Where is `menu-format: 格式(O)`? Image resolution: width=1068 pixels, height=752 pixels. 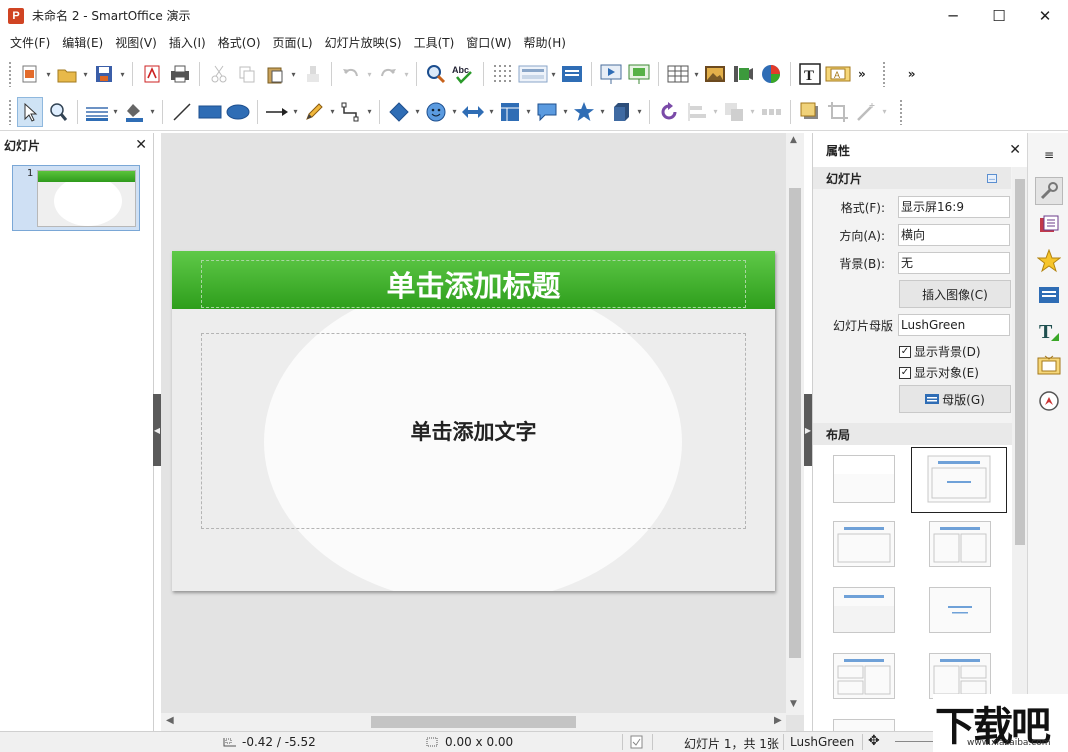 menu-format: 格式(O) is located at coordinates (239, 43).